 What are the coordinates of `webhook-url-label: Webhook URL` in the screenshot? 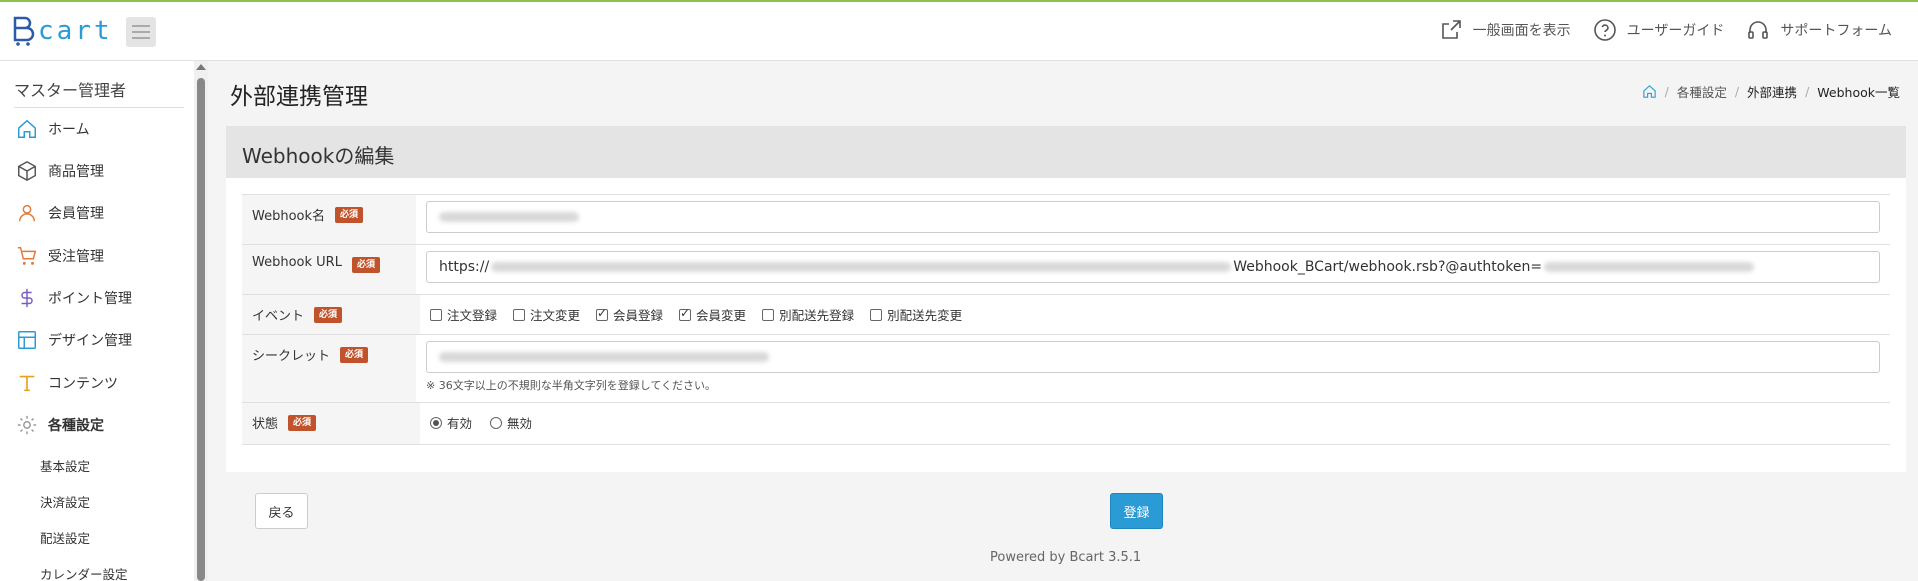 It's located at (297, 262).